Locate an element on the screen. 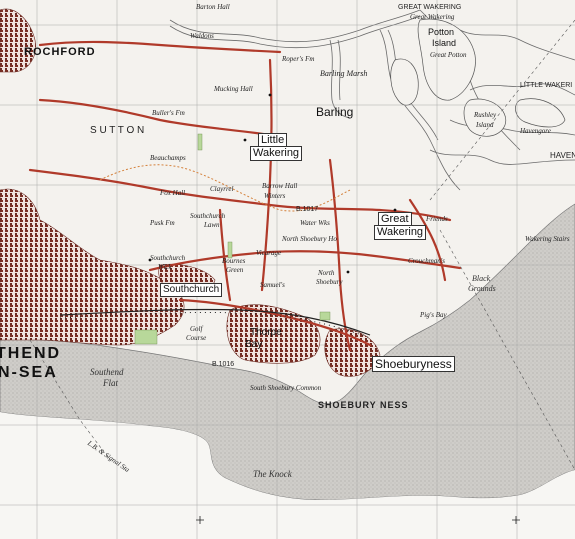  label-rushley-island-2: Island is located at coordinates (485, 125).